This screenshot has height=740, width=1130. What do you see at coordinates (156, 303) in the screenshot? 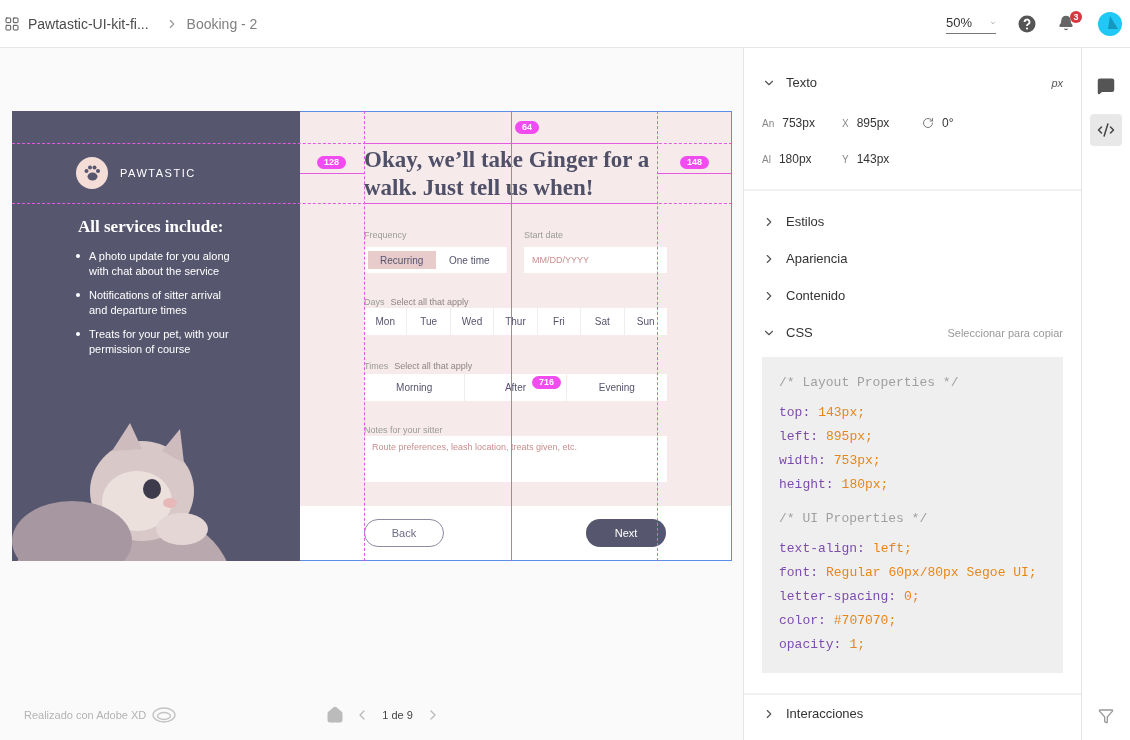
I see `service-item: Notifications of sitter arrival and departure times` at bounding box center [156, 303].